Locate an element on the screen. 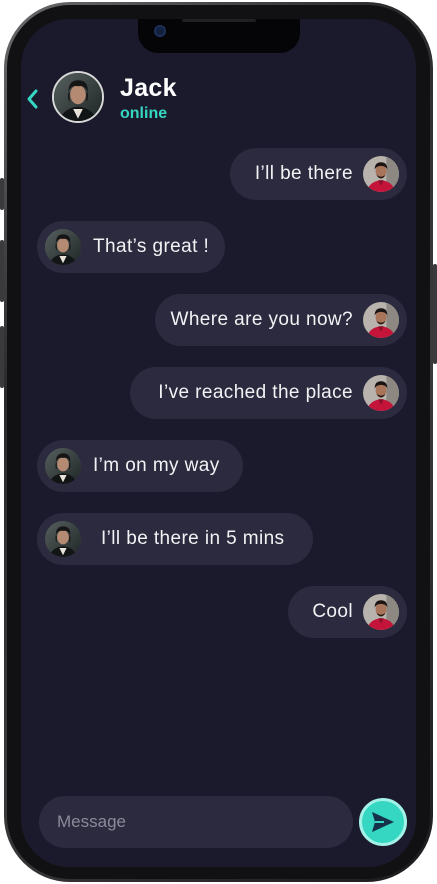  send-button is located at coordinates (383, 822).